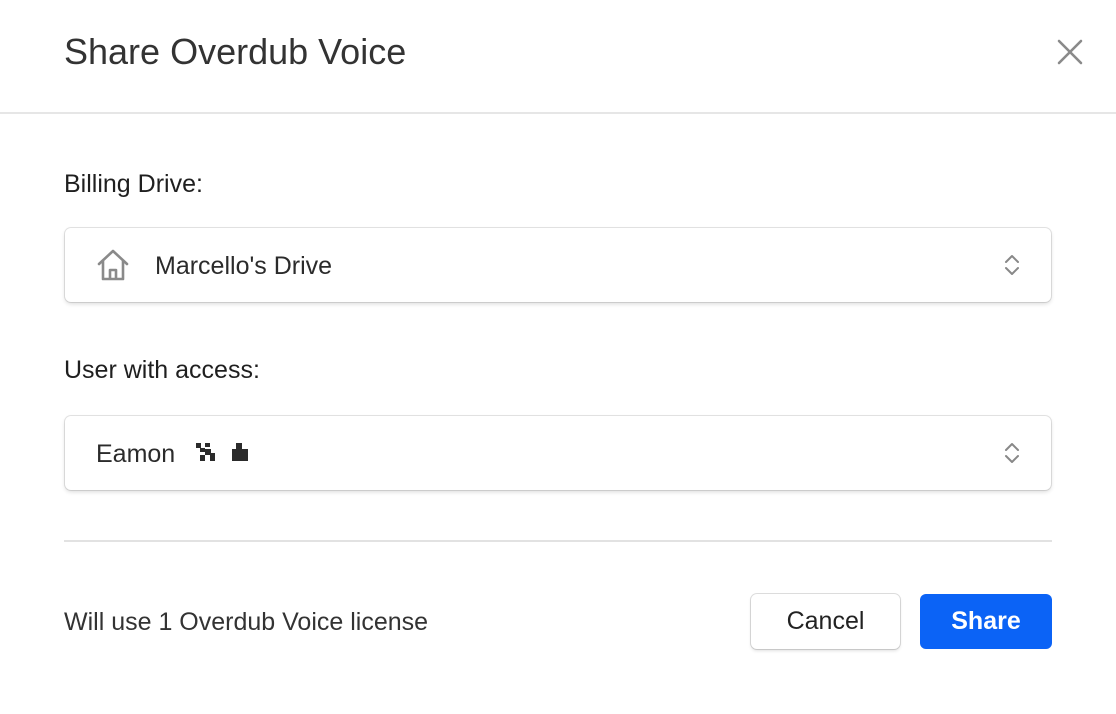  Describe the element at coordinates (246, 622) in the screenshot. I see `license-usage-note: Will use 1 Overdub Voice license` at that location.